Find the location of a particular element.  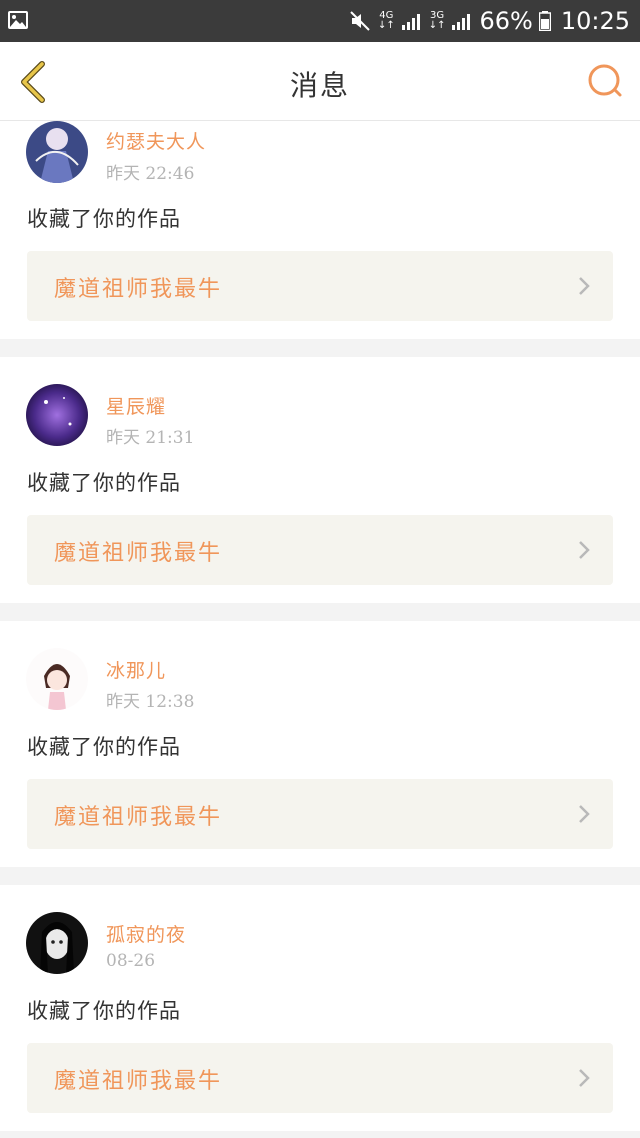

battery-percent: 66% is located at coordinates (506, 21).